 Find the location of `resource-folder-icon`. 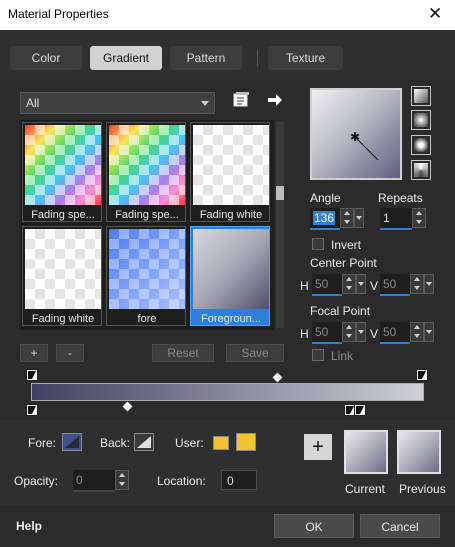

resource-folder-icon is located at coordinates (241, 100).